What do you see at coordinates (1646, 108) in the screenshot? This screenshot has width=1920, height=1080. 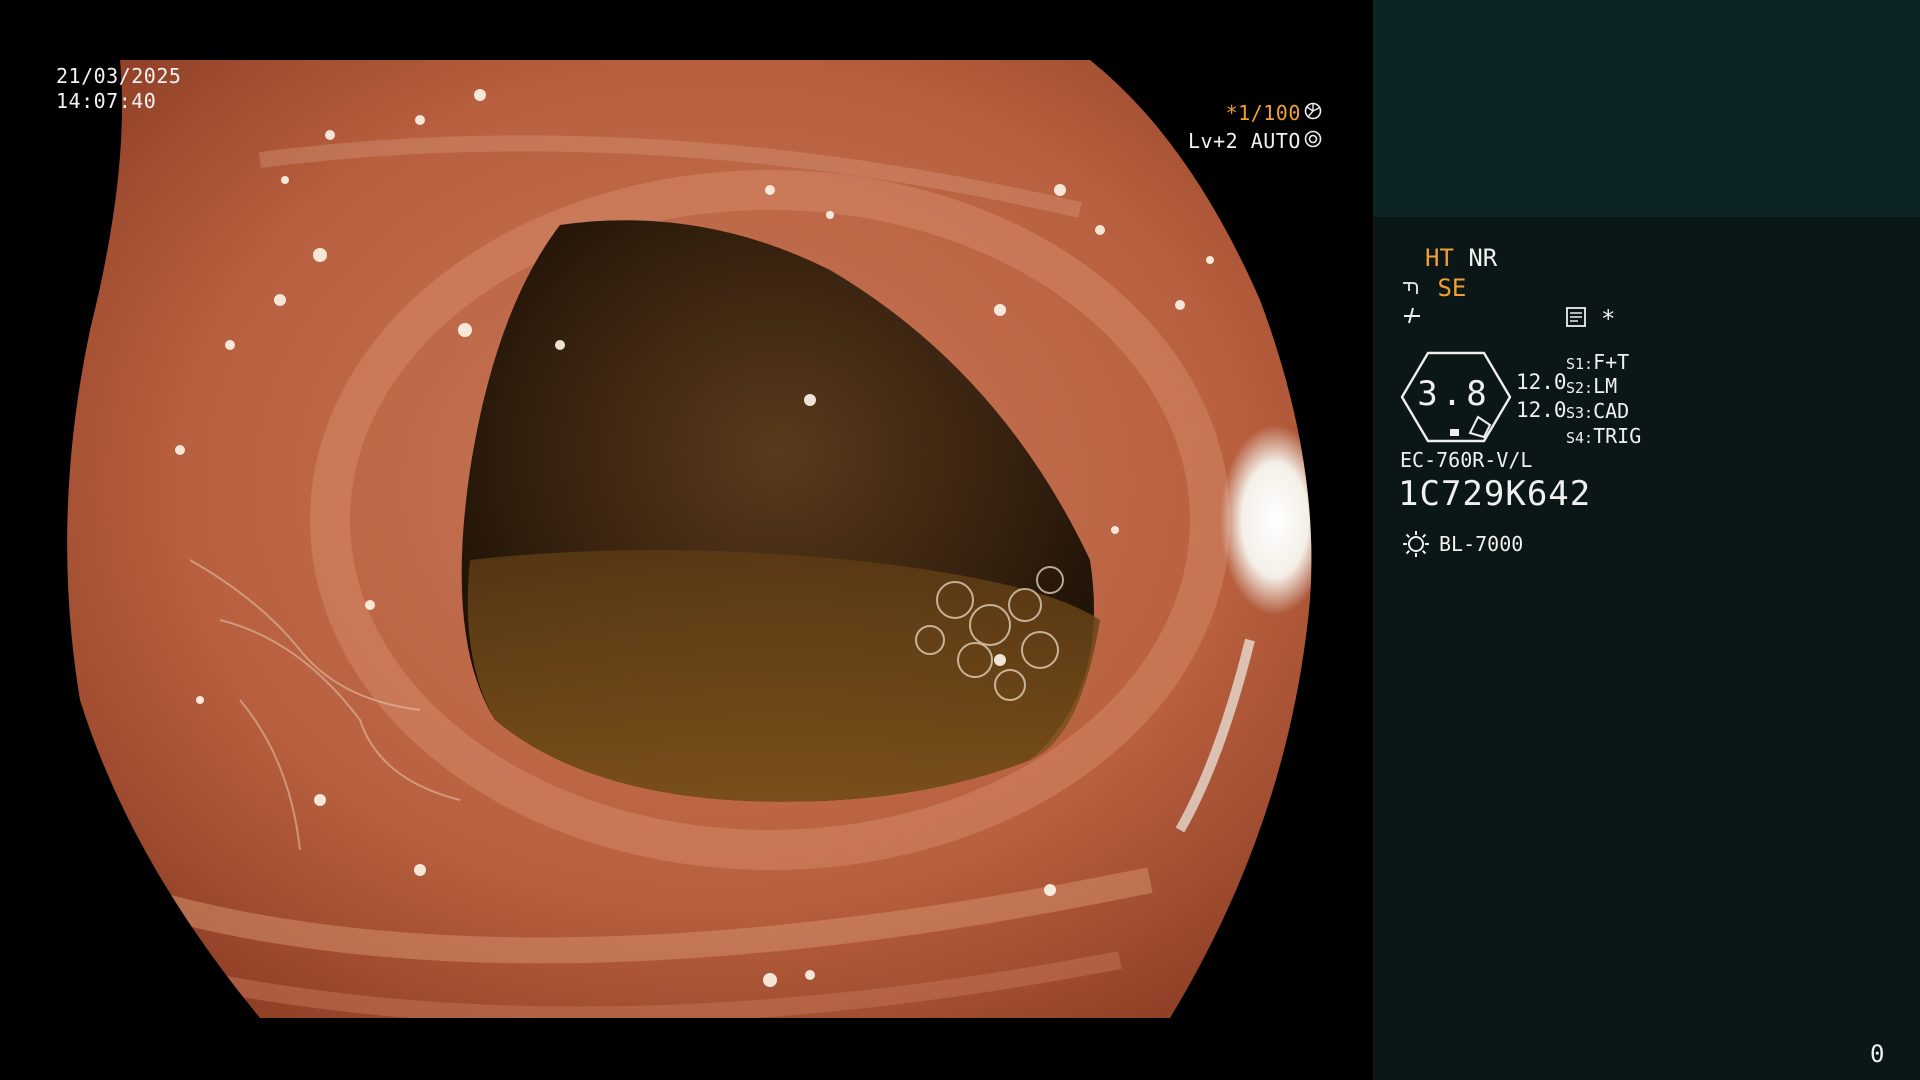 I see `side-panel-top-area` at bounding box center [1646, 108].